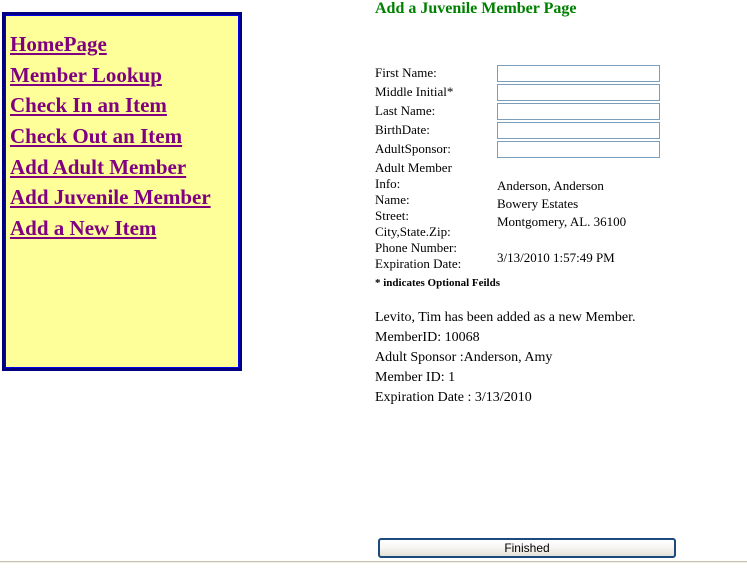 Image resolution: width=747 pixels, height=568 pixels. Describe the element at coordinates (418, 263) in the screenshot. I see `adult-info-label-expiration-date: Expiration Date:` at that location.